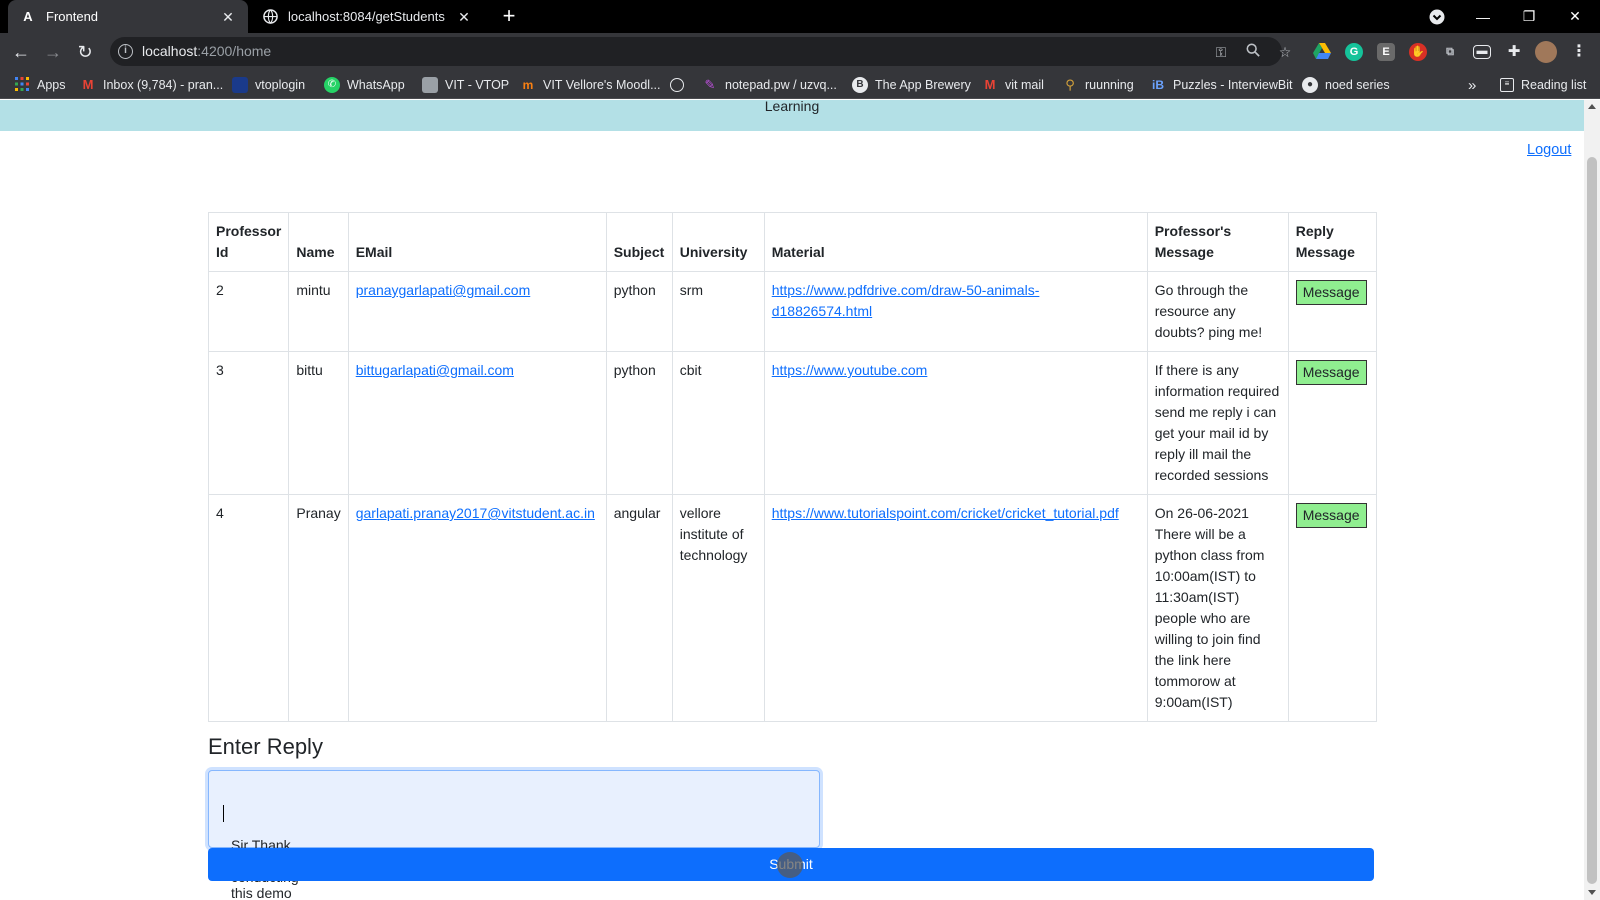 The height and width of the screenshot is (900, 1600). Describe the element at coordinates (1418, 52) in the screenshot. I see `adblock-icon: ✋` at that location.